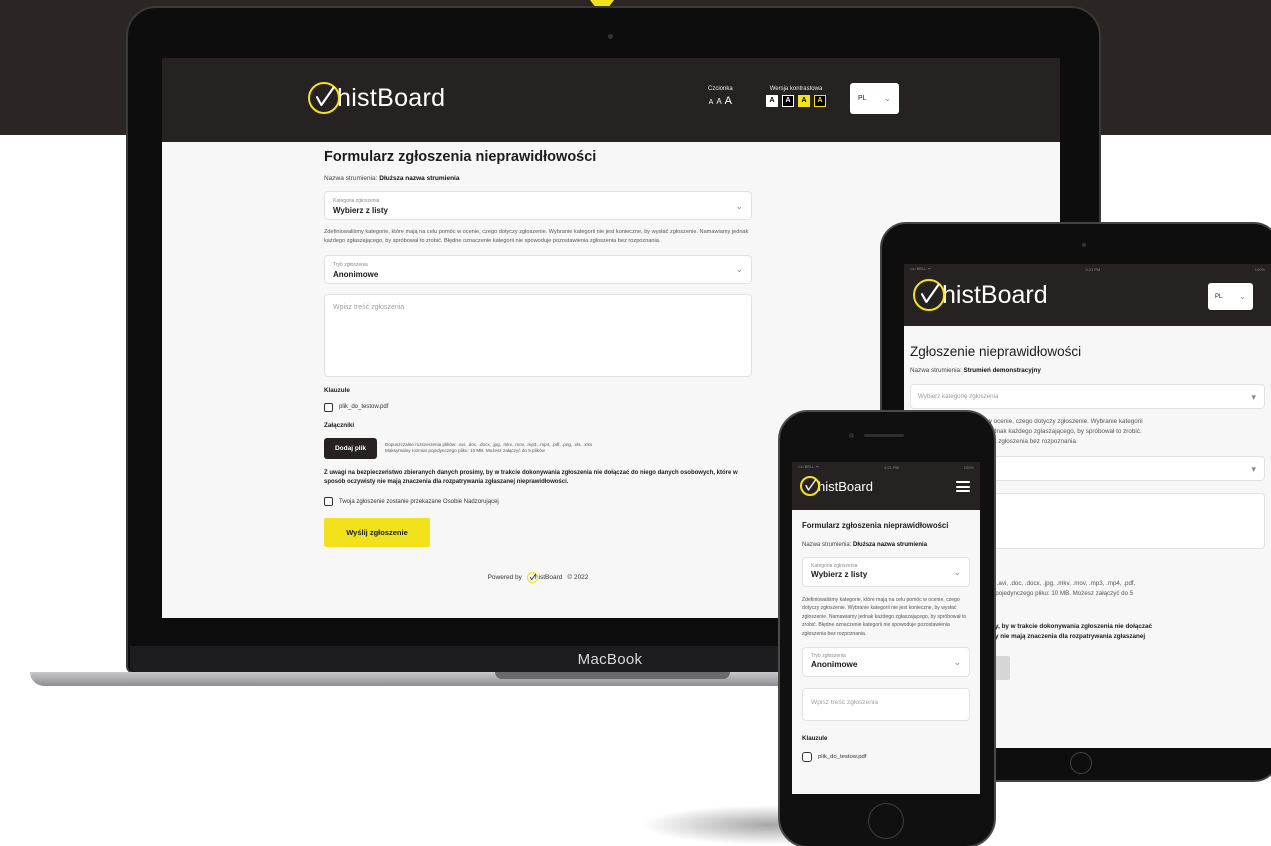 The height and width of the screenshot is (846, 1271). I want to click on carrier-text: •••• BELL ᯤ, so click(921, 268).